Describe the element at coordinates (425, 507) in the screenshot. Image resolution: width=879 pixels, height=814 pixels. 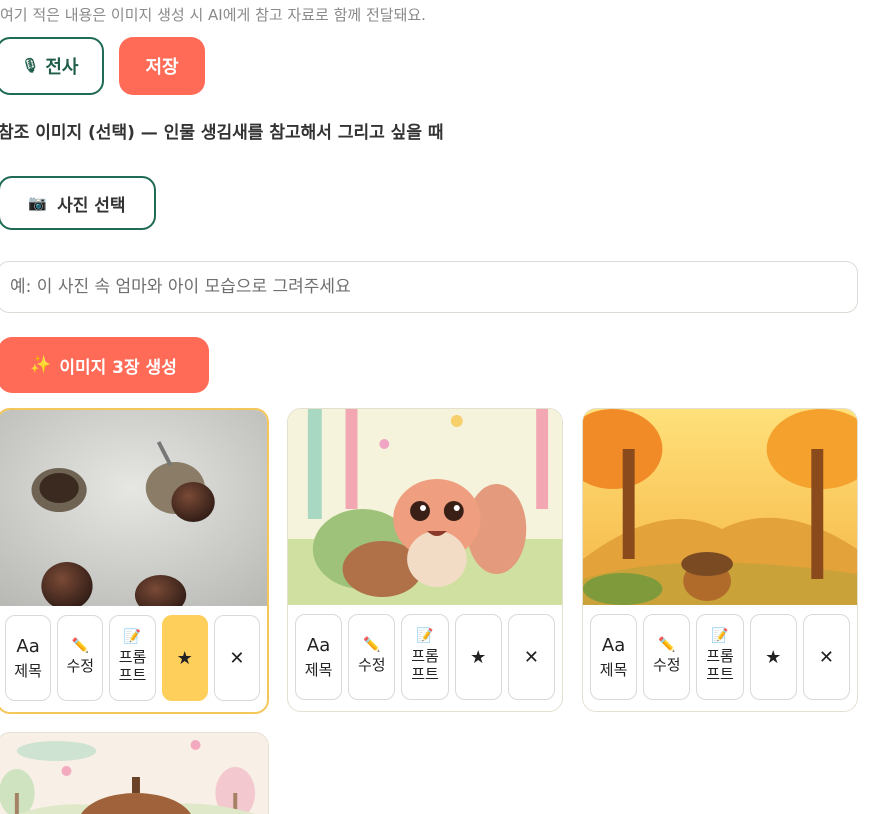
I see `card-image-squirrel` at that location.